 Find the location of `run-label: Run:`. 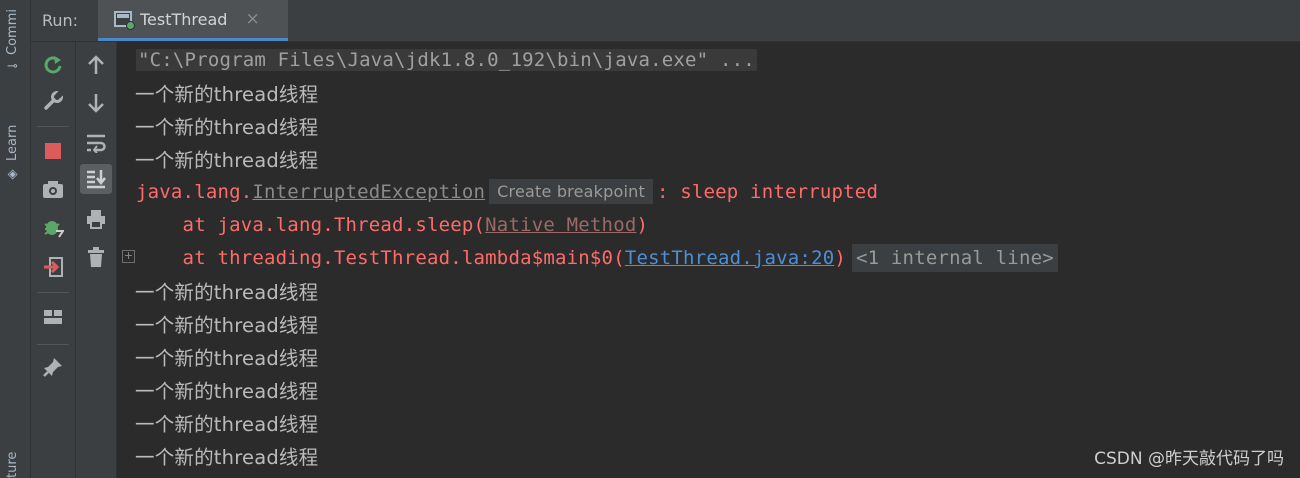

run-label: Run: is located at coordinates (60, 20).